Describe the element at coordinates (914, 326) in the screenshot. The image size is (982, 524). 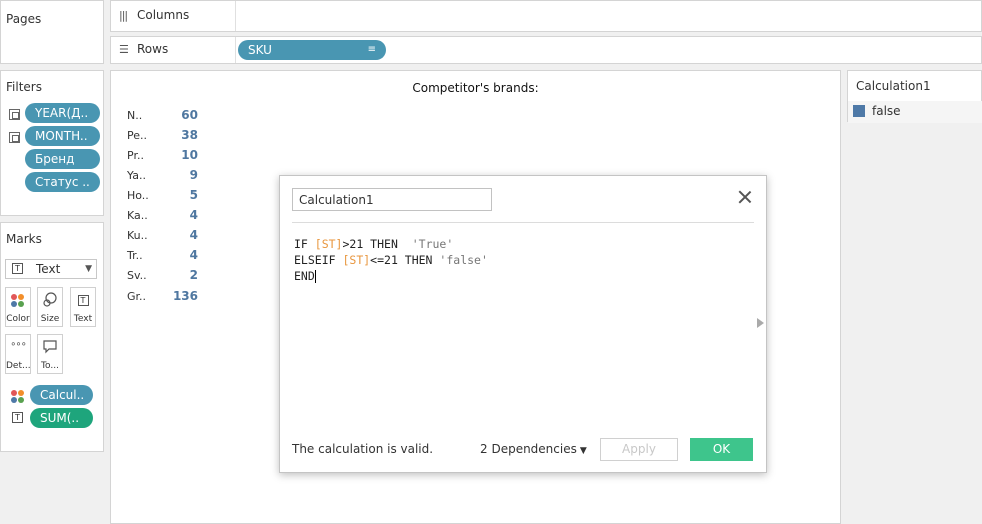
I see `right-filler` at that location.